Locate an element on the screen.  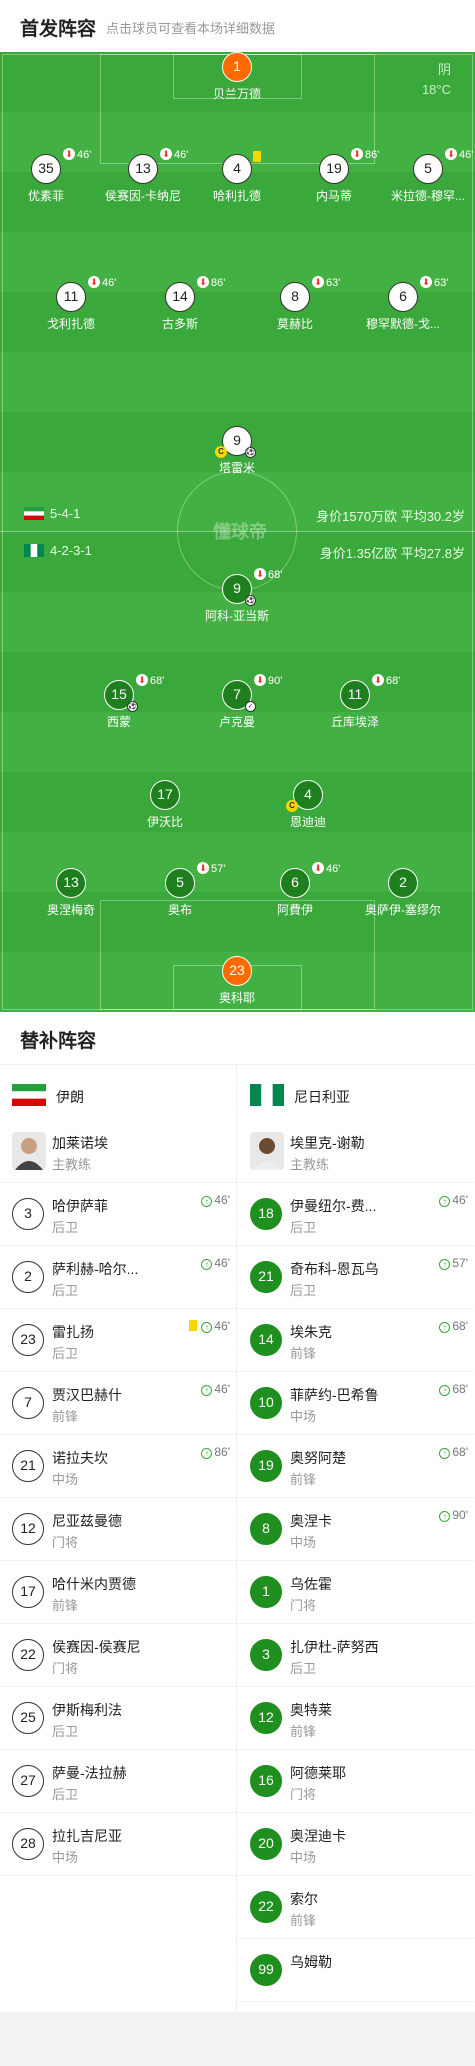
away-player: 11 丘库埃泽 ⬇ 68' is located at coordinates (355, 707).